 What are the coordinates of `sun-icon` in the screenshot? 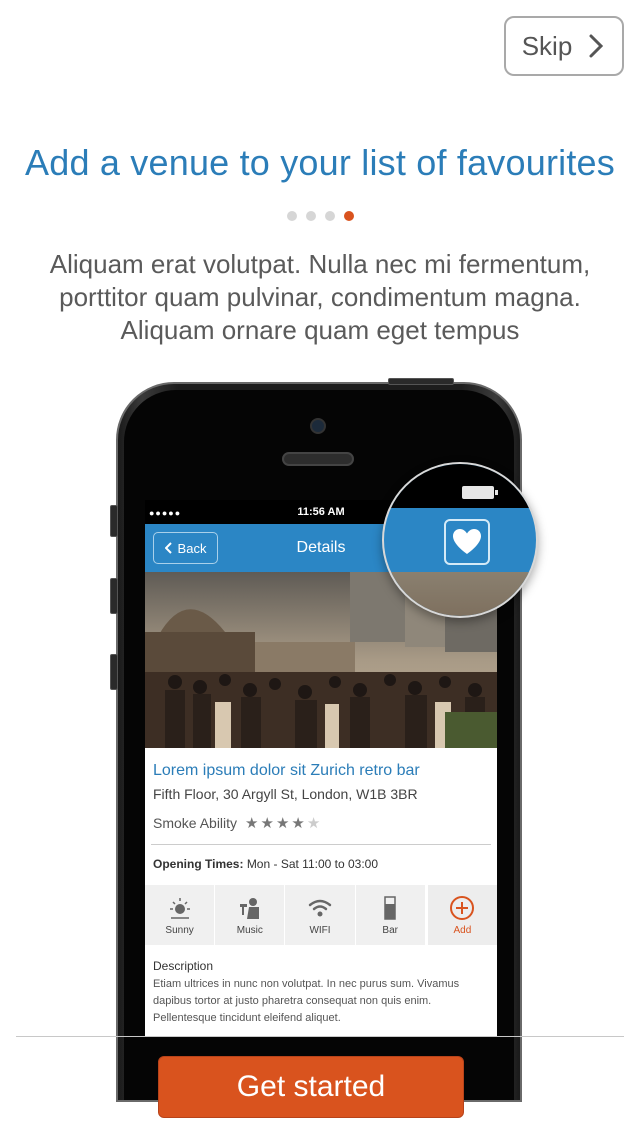 It's located at (179, 908).